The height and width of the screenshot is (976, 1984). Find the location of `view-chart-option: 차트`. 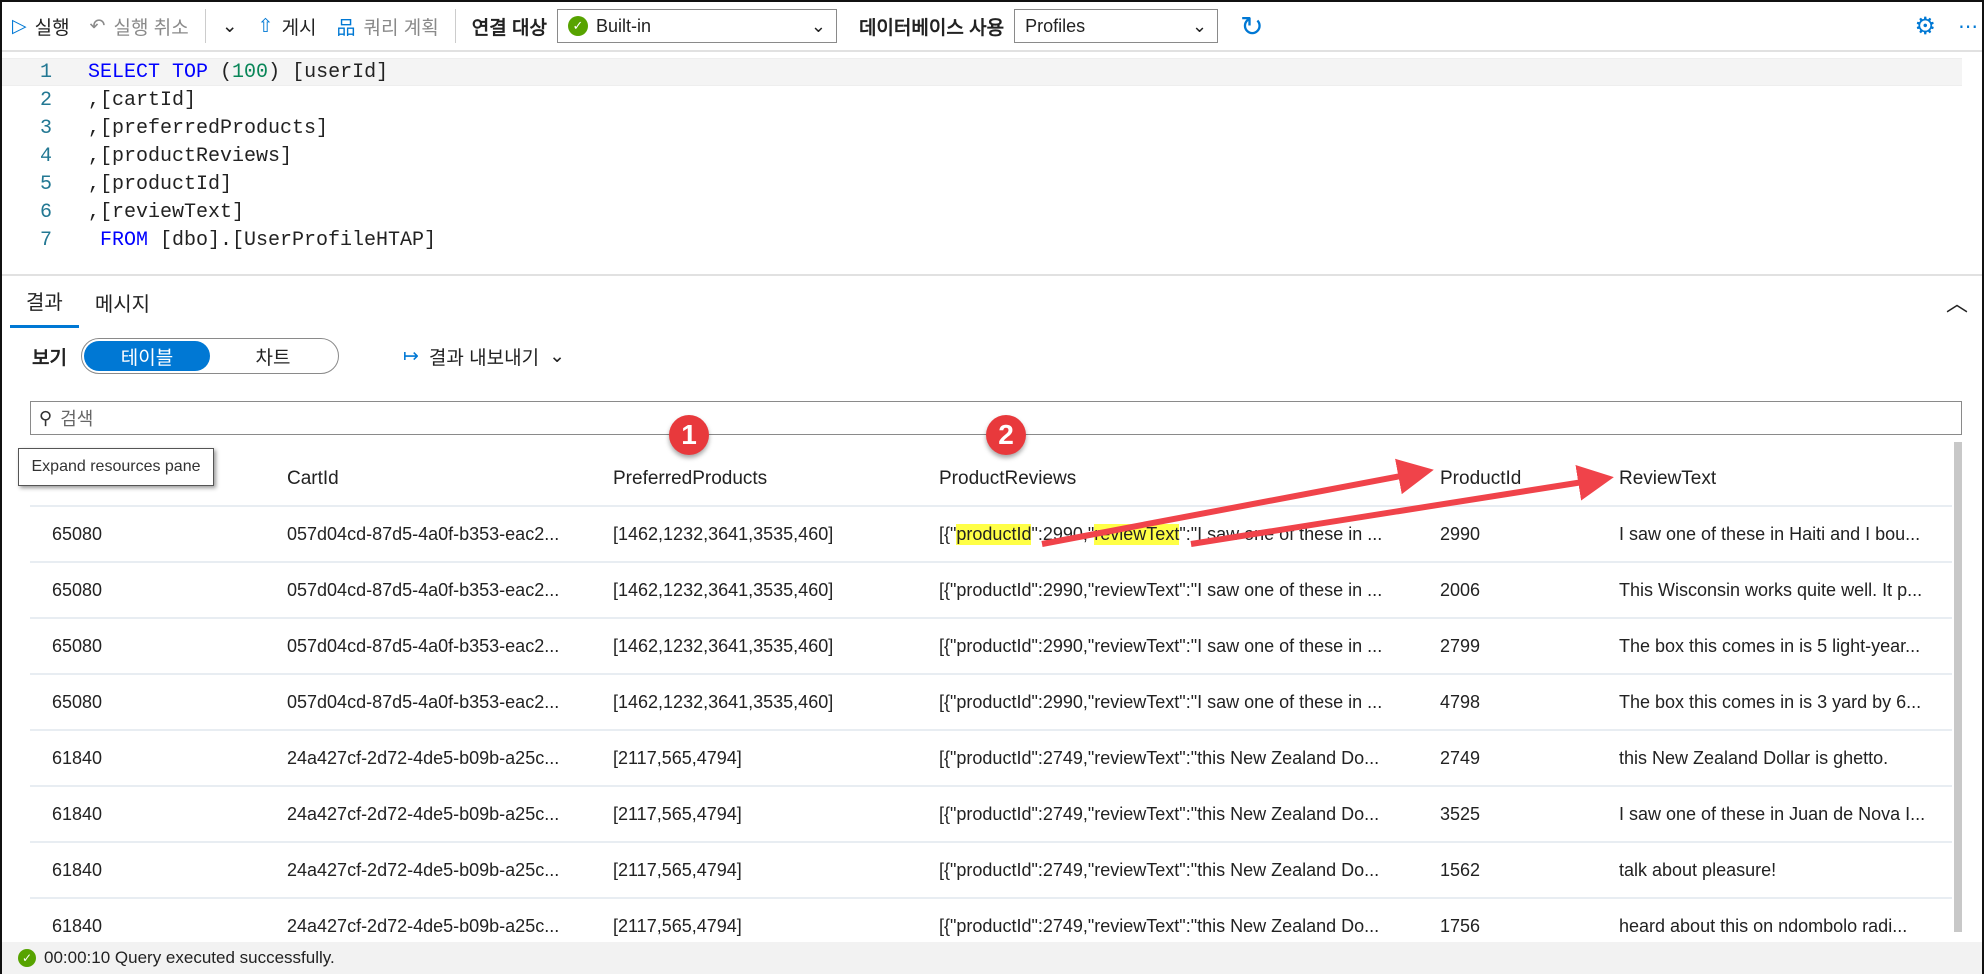

view-chart-option: 차트 is located at coordinates (273, 356).